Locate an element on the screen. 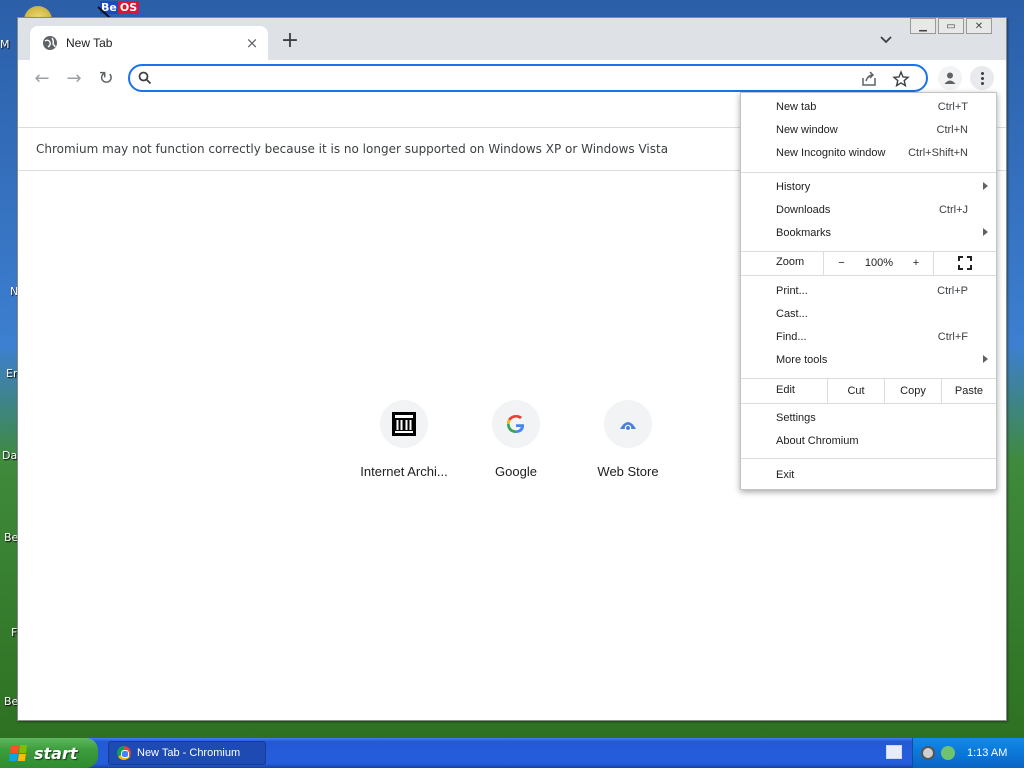  shortcut-google: Google is located at coordinates (516, 439).